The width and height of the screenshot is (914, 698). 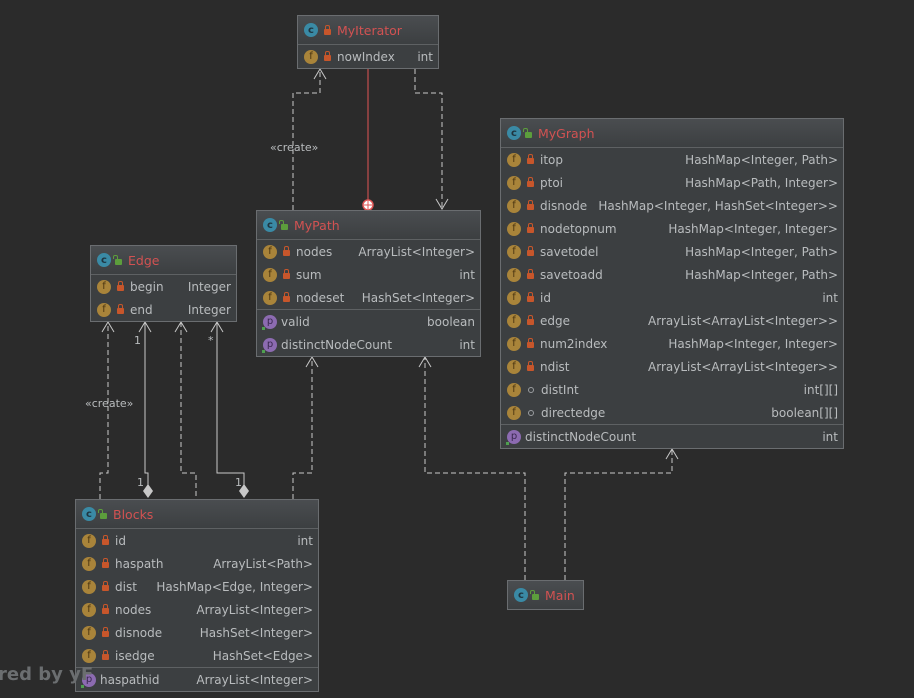 What do you see at coordinates (672, 274) in the screenshot?
I see `field-row: f savetoadd HashMap<Integer, Path>` at bounding box center [672, 274].